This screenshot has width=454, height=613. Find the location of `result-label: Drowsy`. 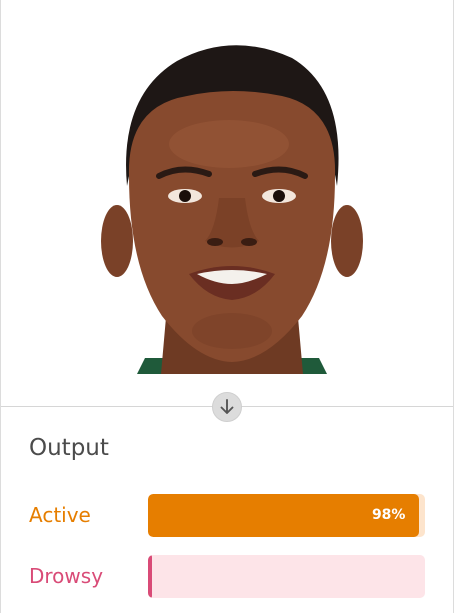

result-label: Drowsy is located at coordinates (66, 576).